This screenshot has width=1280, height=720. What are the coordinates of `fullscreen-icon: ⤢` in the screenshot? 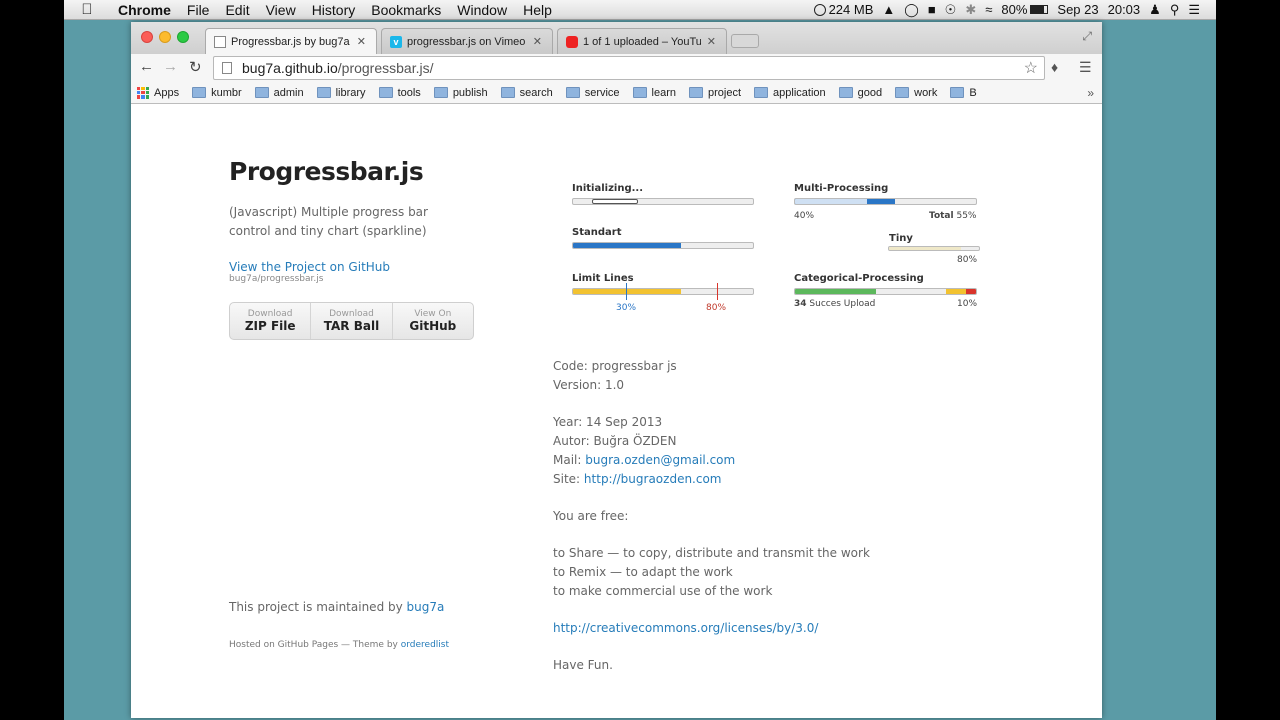 It's located at (1087, 36).